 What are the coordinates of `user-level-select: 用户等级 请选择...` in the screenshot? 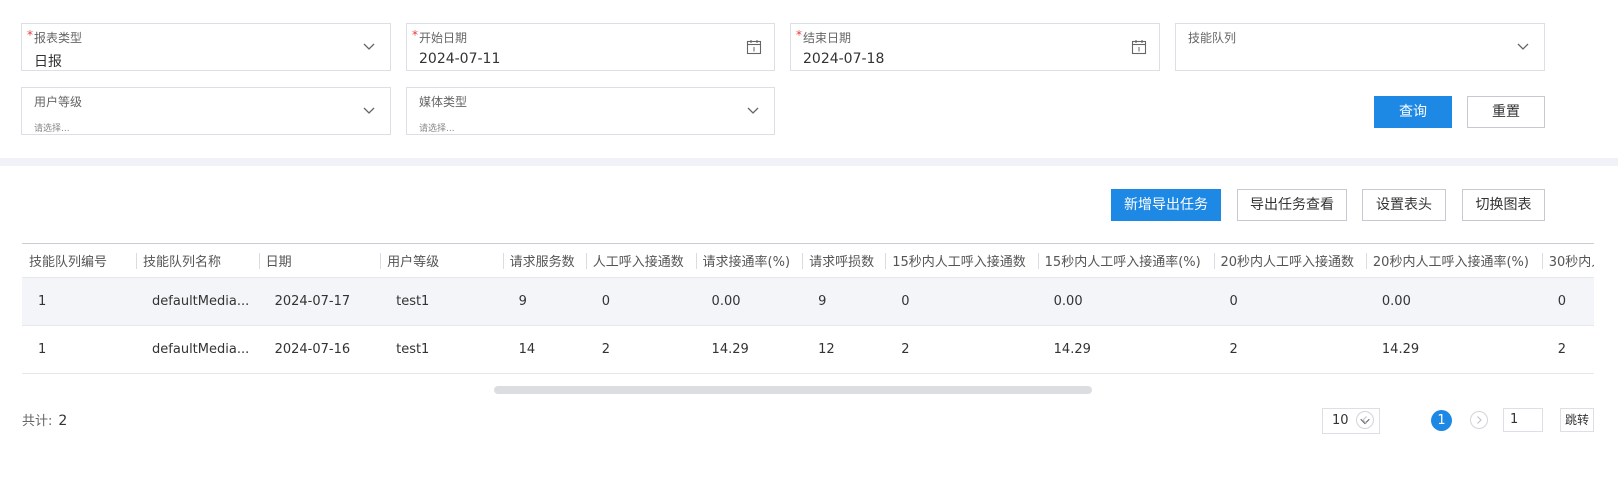 It's located at (206, 111).